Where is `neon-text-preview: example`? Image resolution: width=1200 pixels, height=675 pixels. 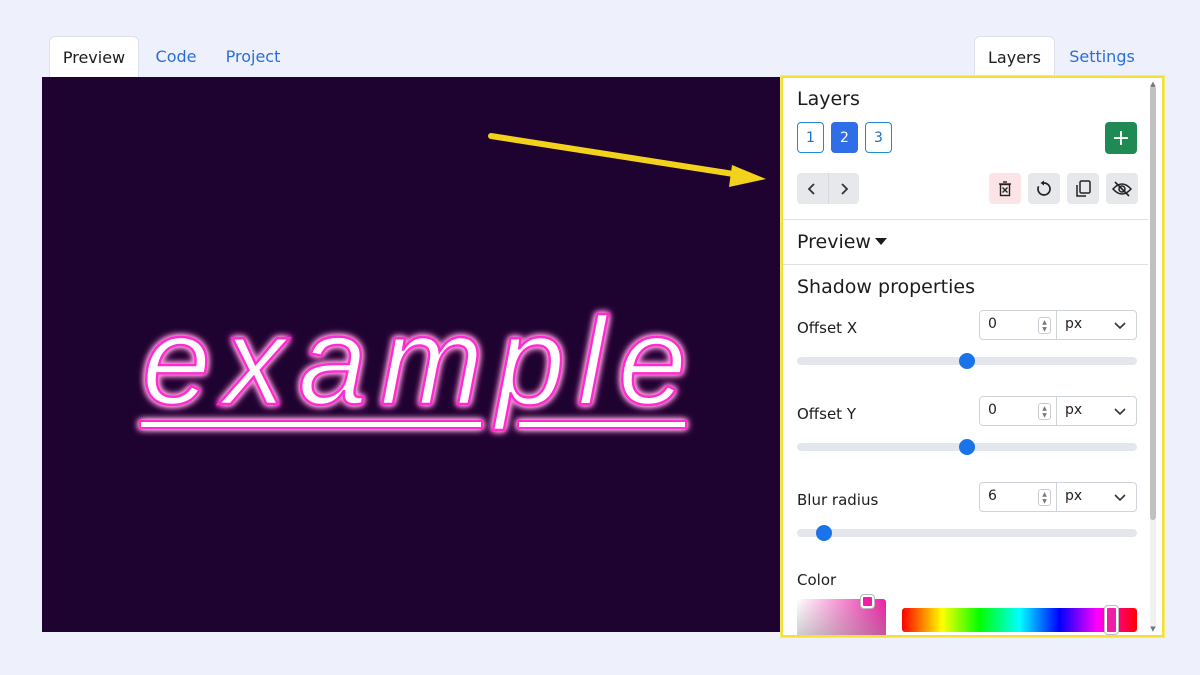 neon-text-preview: example is located at coordinates (413, 362).